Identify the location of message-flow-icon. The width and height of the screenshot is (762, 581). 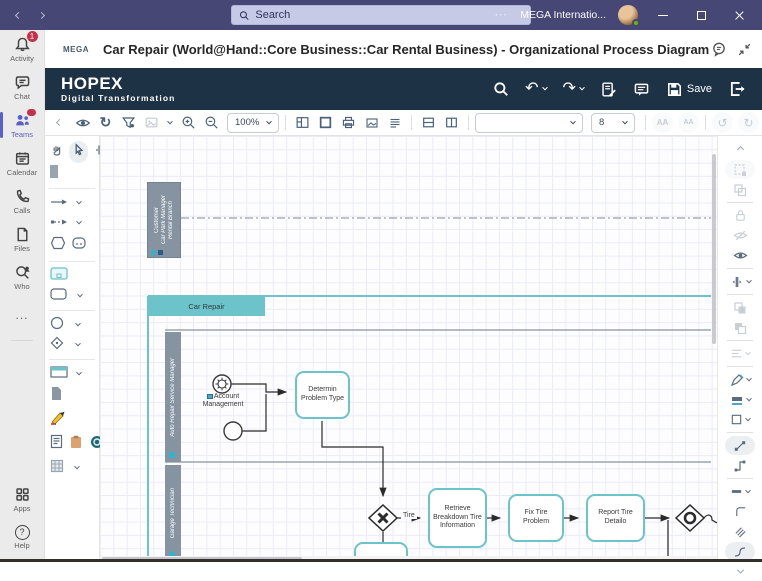
(59, 223).